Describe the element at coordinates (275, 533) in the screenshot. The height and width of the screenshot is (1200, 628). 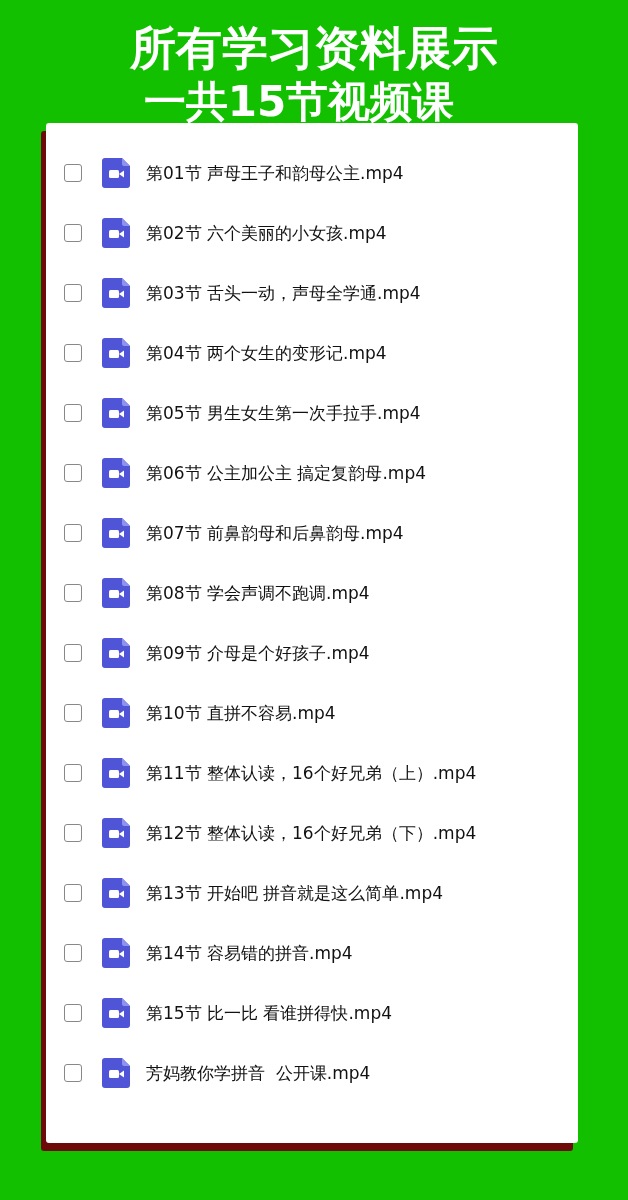
I see `file-name: 第07节 前鼻韵母和后鼻韵母.mp4` at that location.